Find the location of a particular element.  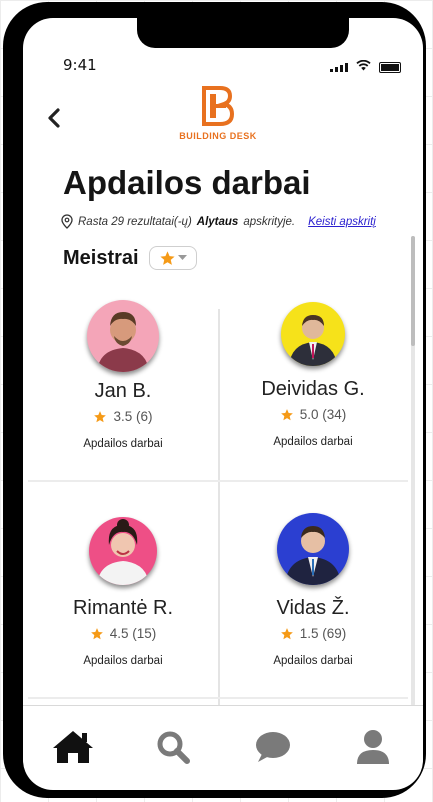

region-suffix: apskrityje. is located at coordinates (269, 221).